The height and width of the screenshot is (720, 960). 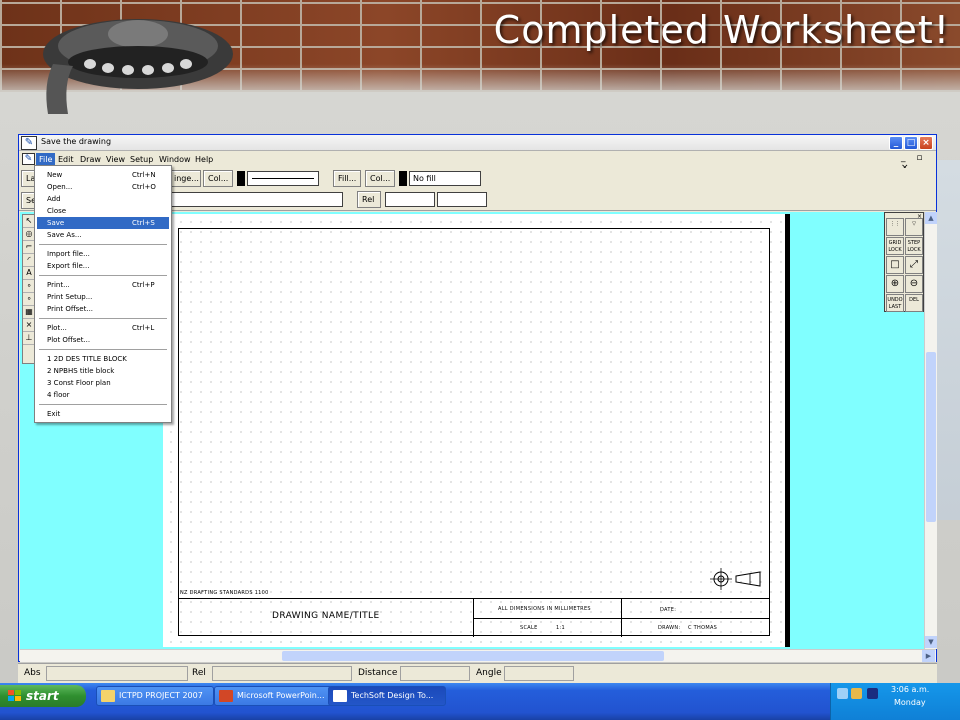 What do you see at coordinates (668, 610) in the screenshot?
I see `date-label: DATE:` at bounding box center [668, 610].